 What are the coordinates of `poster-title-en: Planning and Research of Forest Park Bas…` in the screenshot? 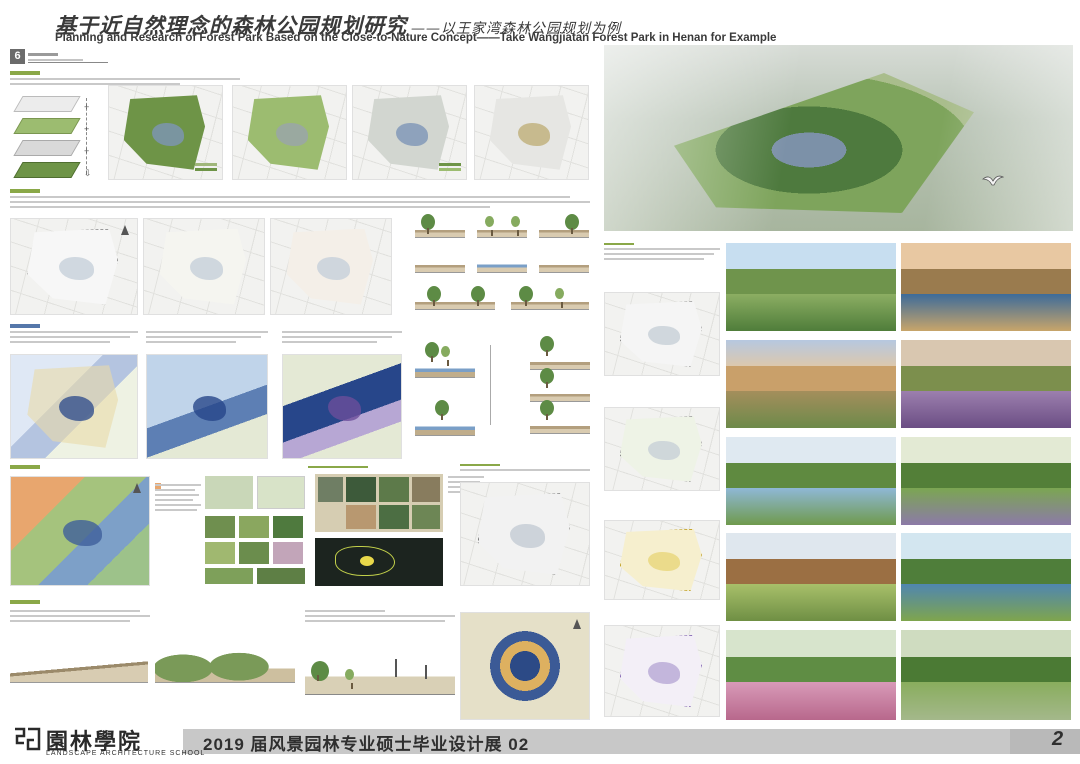 It's located at (416, 38).